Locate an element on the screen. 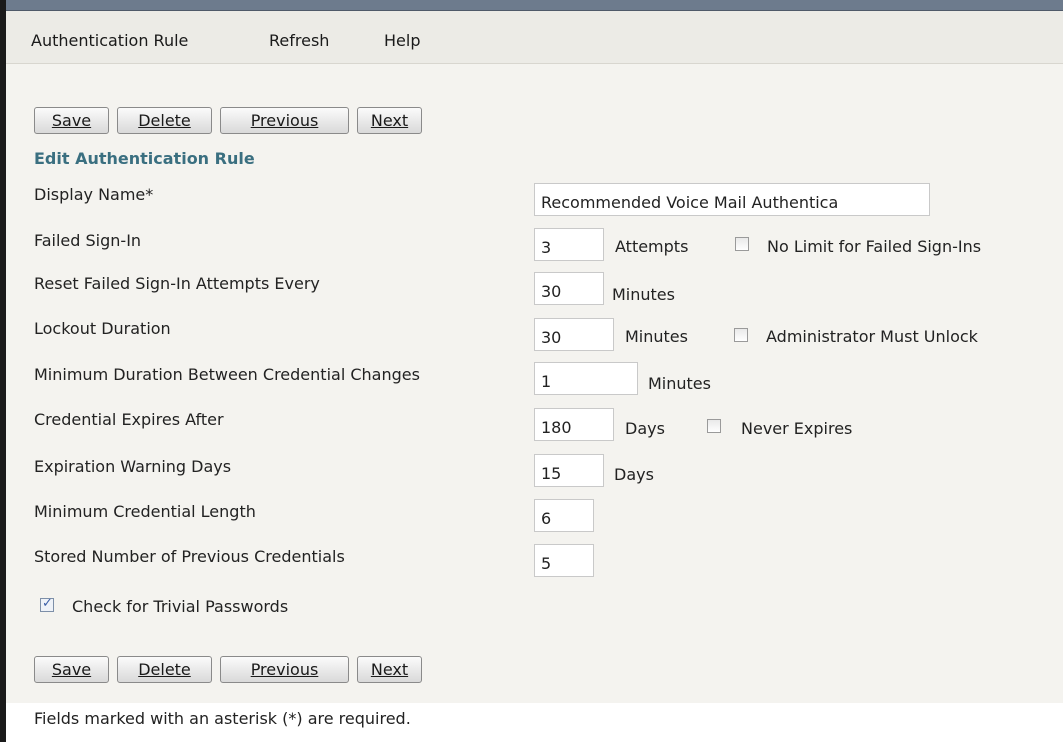 The image size is (1063, 742). failed-sign-in-unit: Attempts is located at coordinates (652, 246).